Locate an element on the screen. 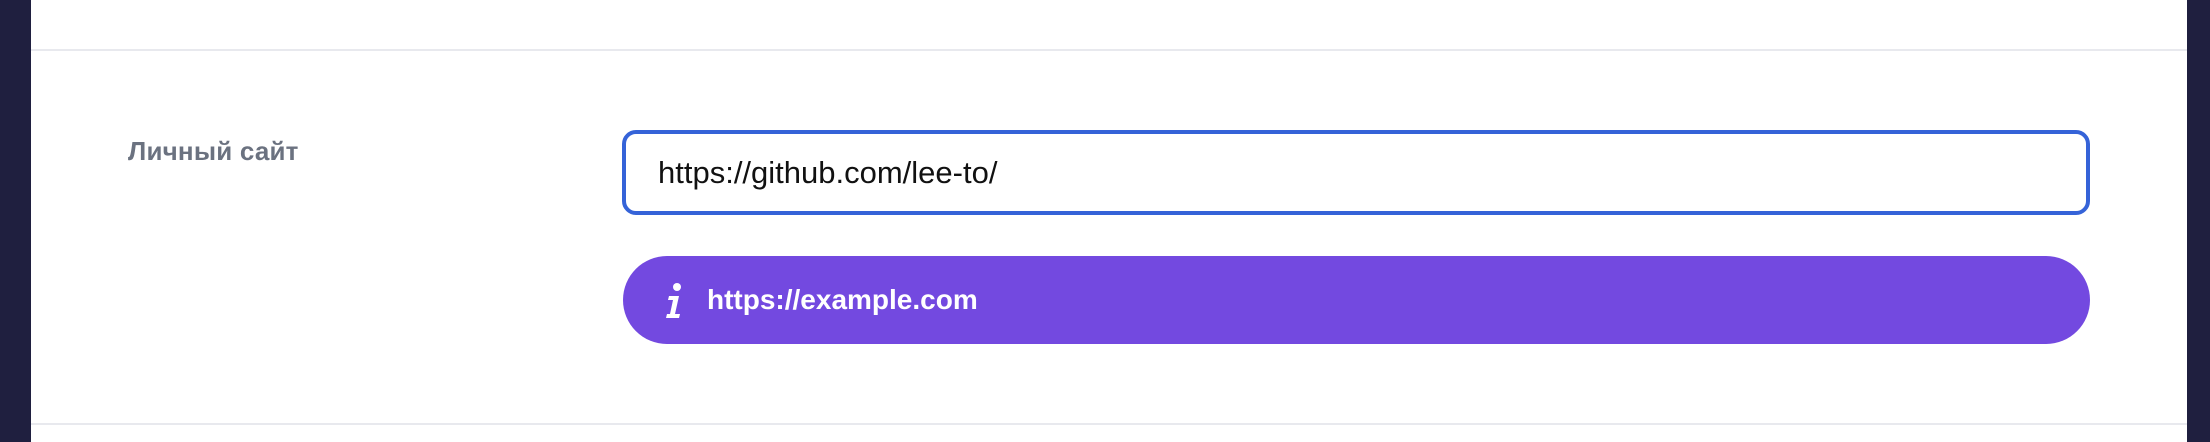 This screenshot has height=442, width=2210. hint-badge: https://example.com is located at coordinates (1356, 300).